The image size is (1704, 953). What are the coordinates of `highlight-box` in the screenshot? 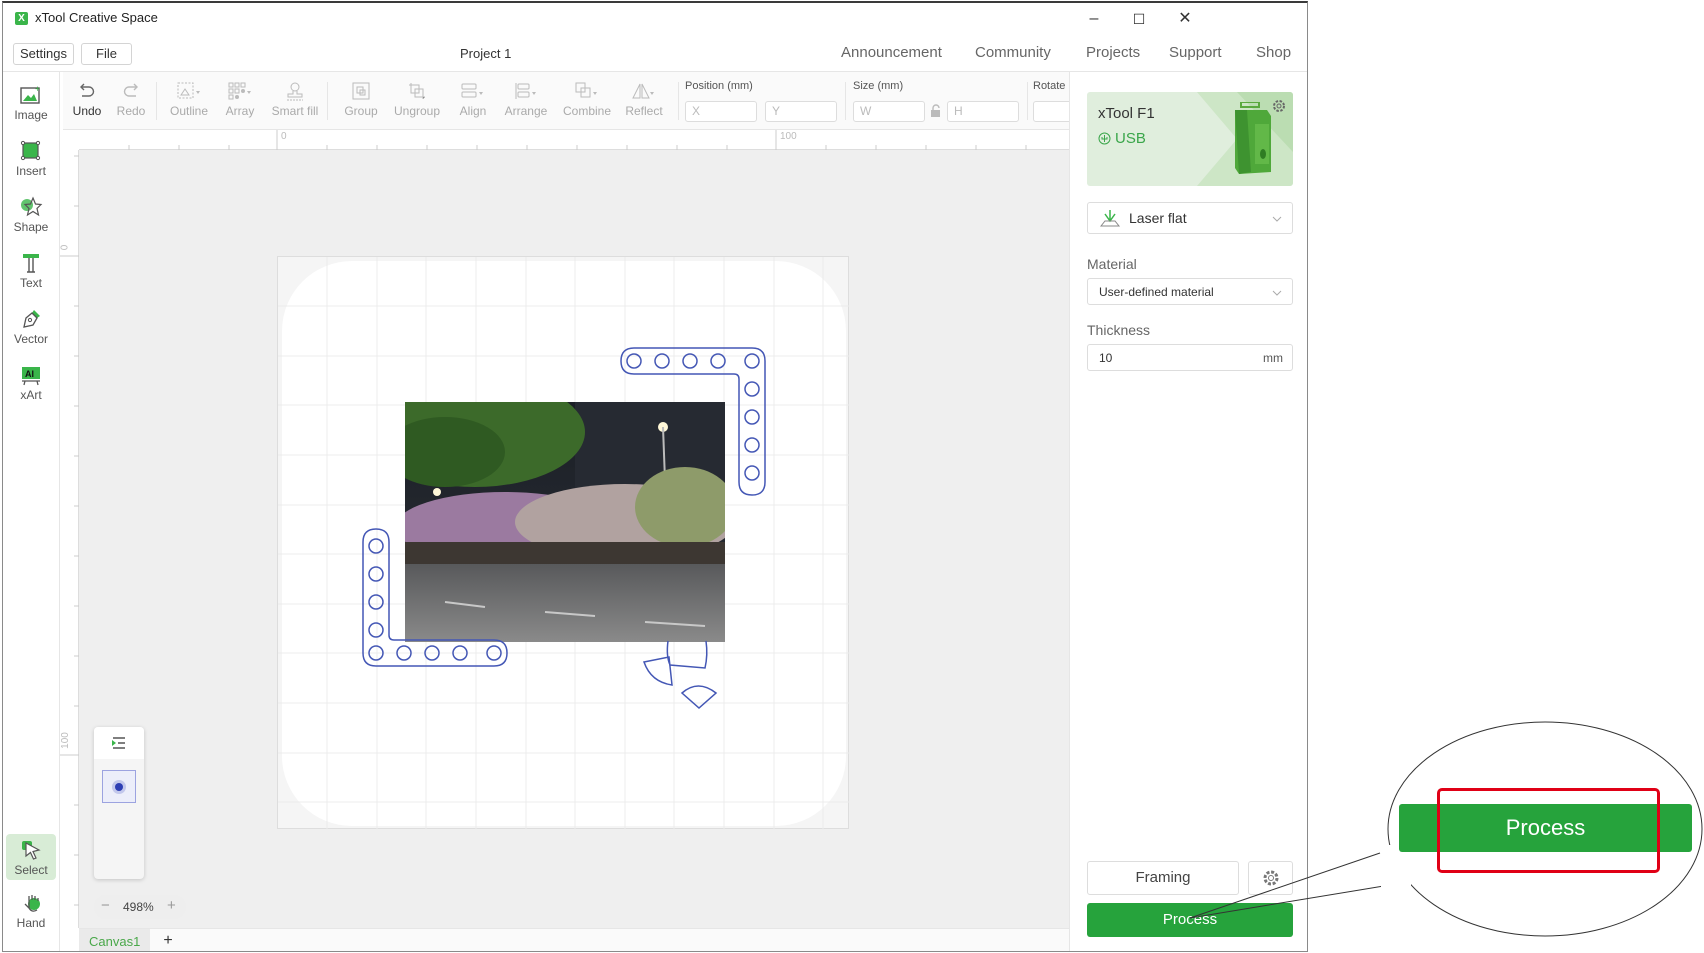 It's located at (1548, 830).